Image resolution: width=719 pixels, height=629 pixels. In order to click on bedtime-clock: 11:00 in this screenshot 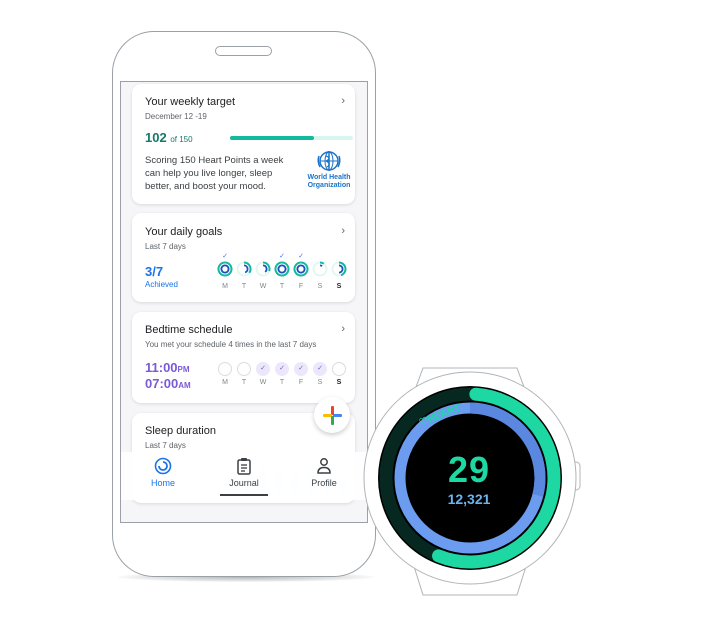, I will do `click(161, 367)`.